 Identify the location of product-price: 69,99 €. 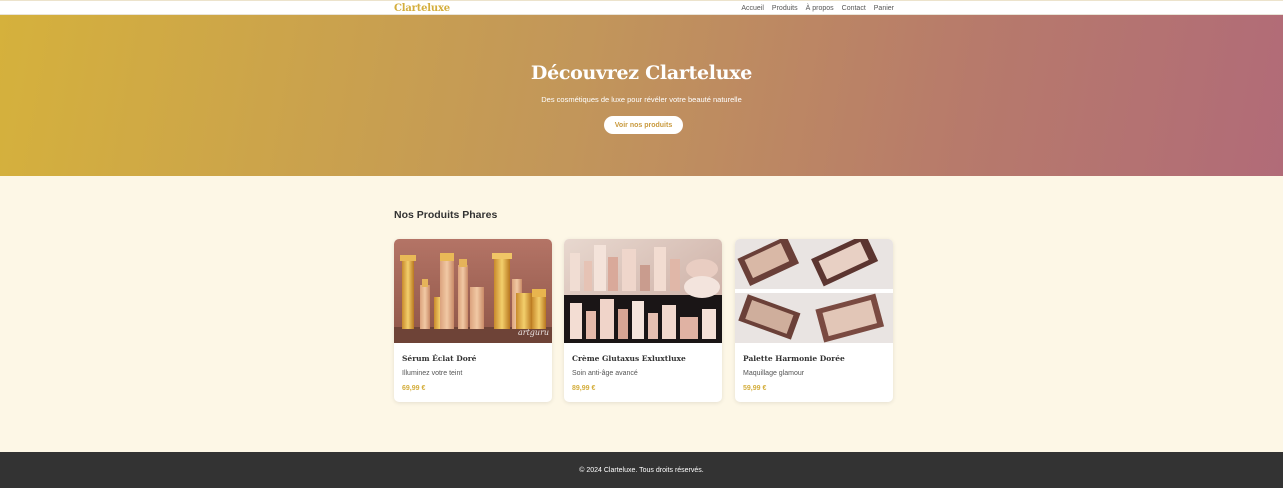
(414, 388).